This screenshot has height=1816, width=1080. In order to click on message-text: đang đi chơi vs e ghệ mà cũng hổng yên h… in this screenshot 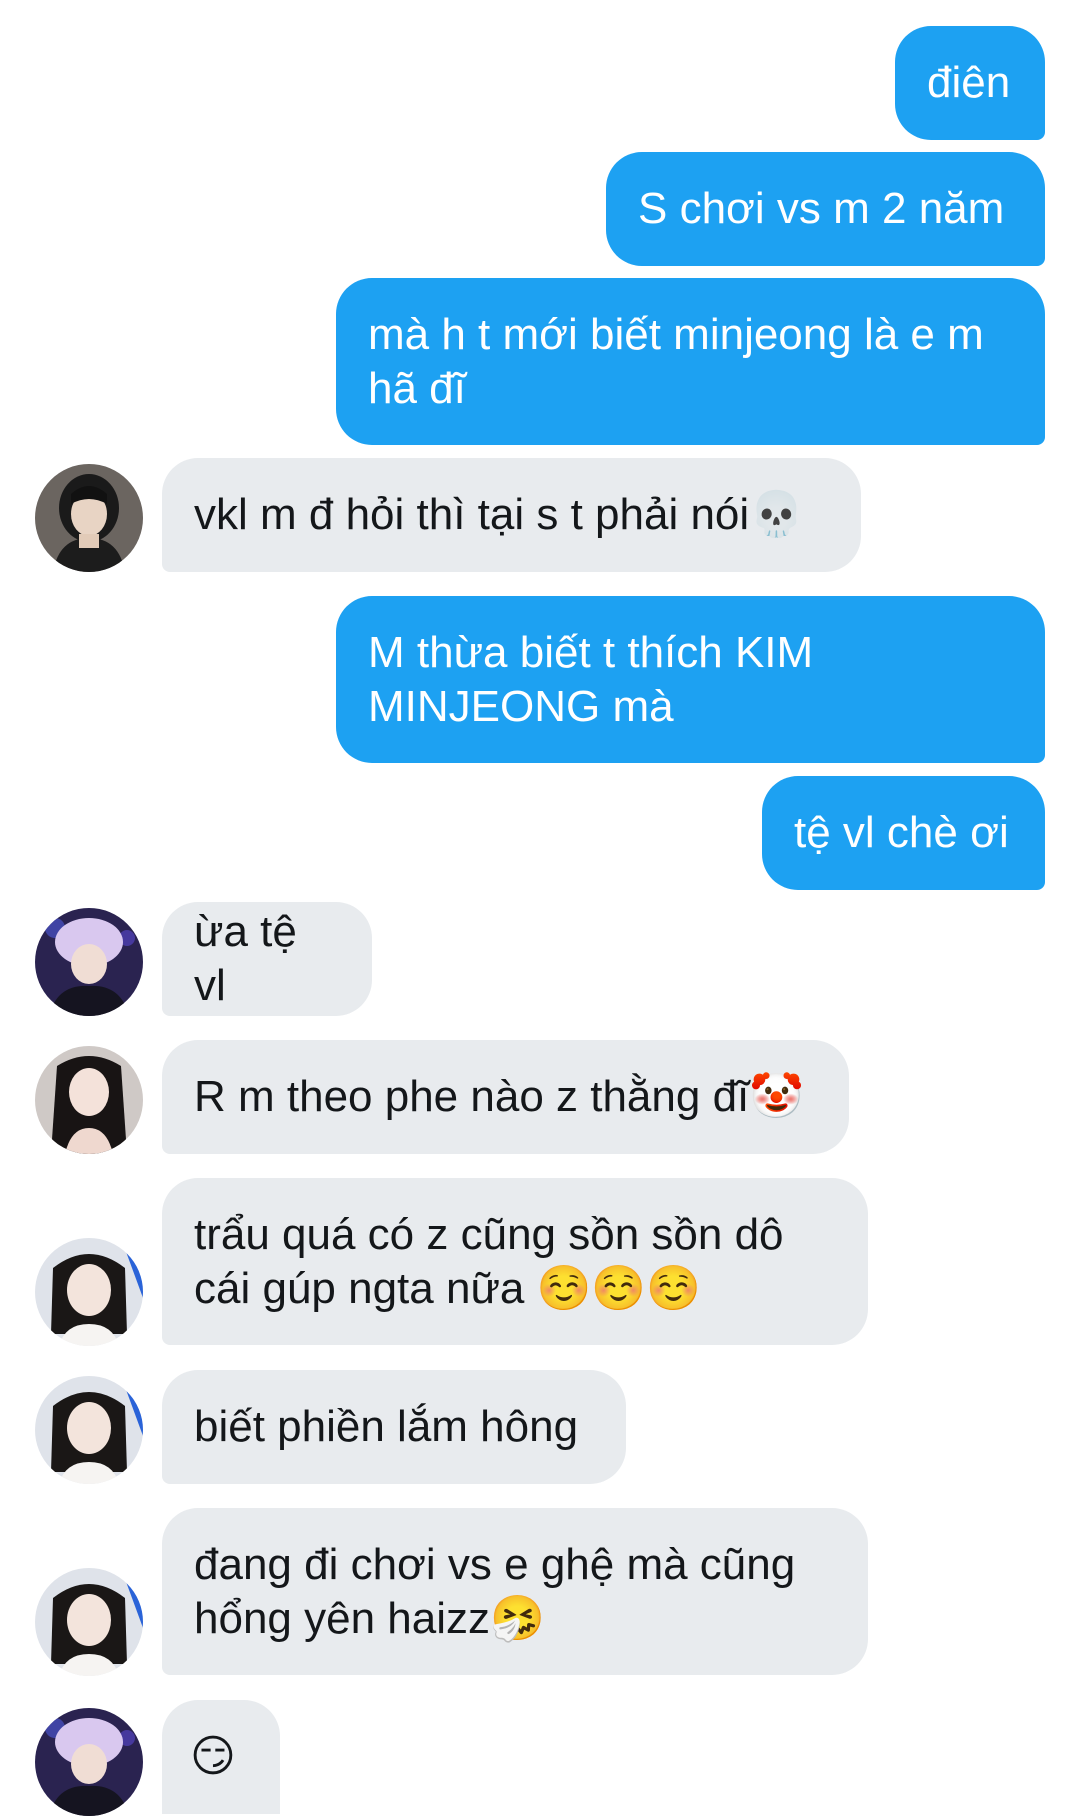, I will do `click(501, 1591)`.